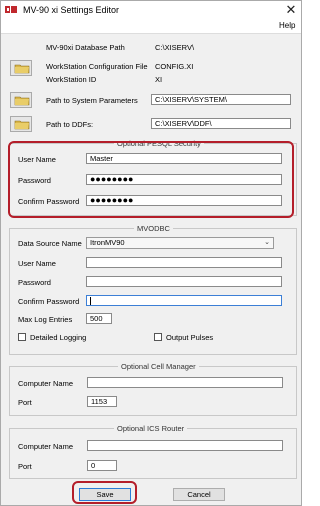 The height and width of the screenshot is (506, 320). What do you see at coordinates (46, 446) in the screenshot?
I see `ics-computer-label: Computer Name` at bounding box center [46, 446].